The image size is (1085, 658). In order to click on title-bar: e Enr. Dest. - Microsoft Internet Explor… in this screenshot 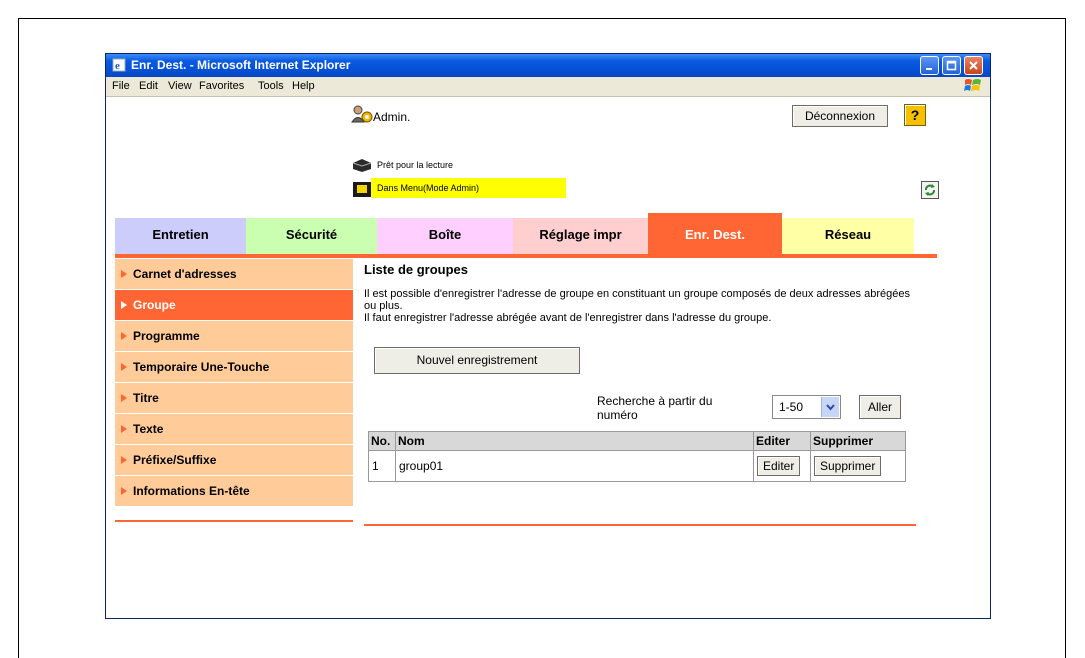, I will do `click(548, 65)`.